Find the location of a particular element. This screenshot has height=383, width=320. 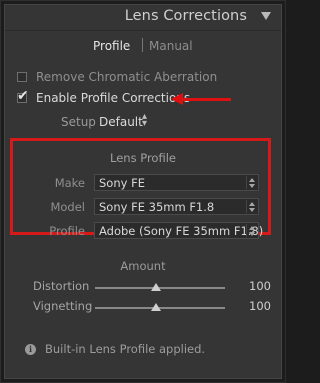

setup-stepper-icon: ▴ ▾ is located at coordinates (144, 120).